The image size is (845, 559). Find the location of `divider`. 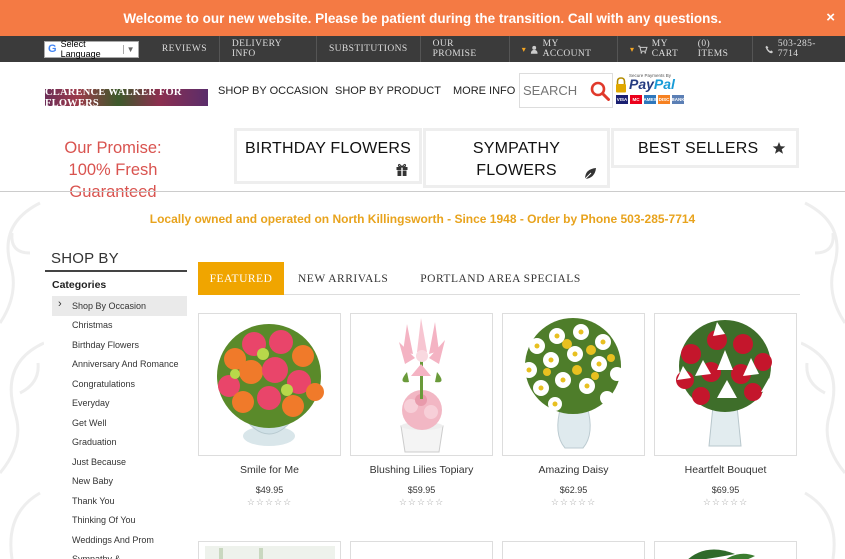

divider is located at coordinates (422, 191).